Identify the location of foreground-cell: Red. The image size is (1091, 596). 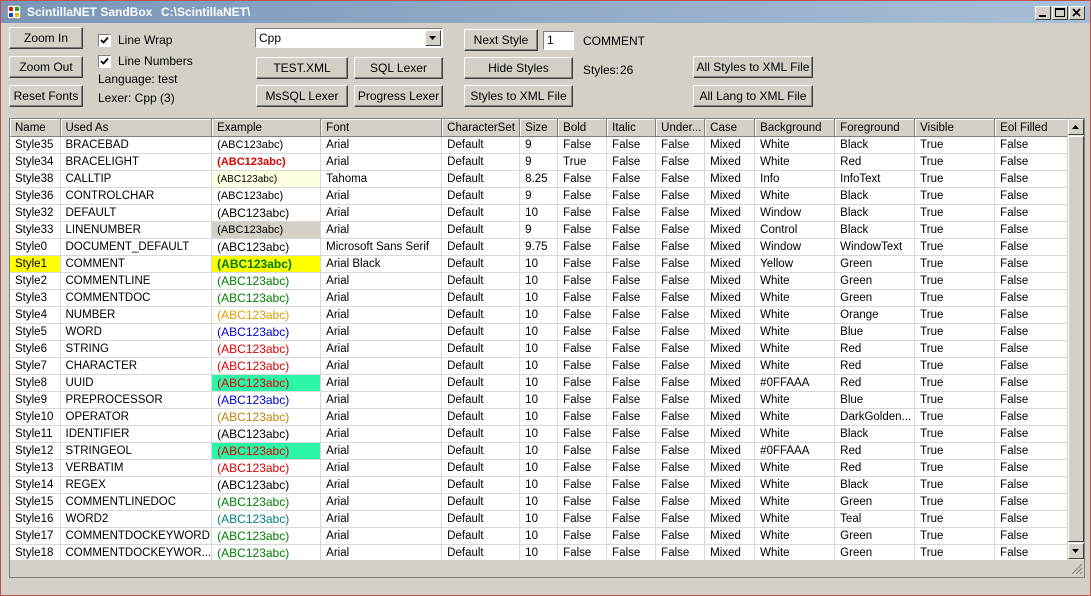
(875, 468).